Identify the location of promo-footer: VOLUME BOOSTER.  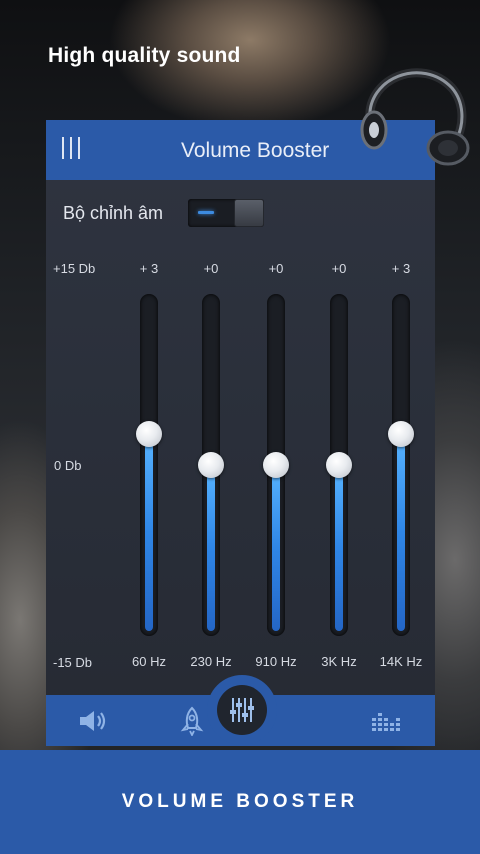
(240, 802).